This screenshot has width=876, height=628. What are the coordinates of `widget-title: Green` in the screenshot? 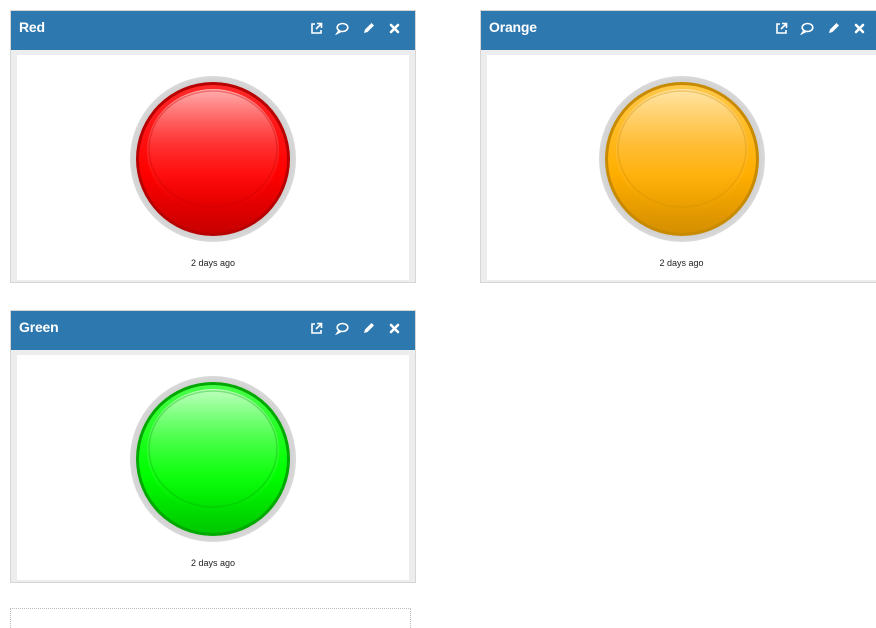 It's located at (39, 327).